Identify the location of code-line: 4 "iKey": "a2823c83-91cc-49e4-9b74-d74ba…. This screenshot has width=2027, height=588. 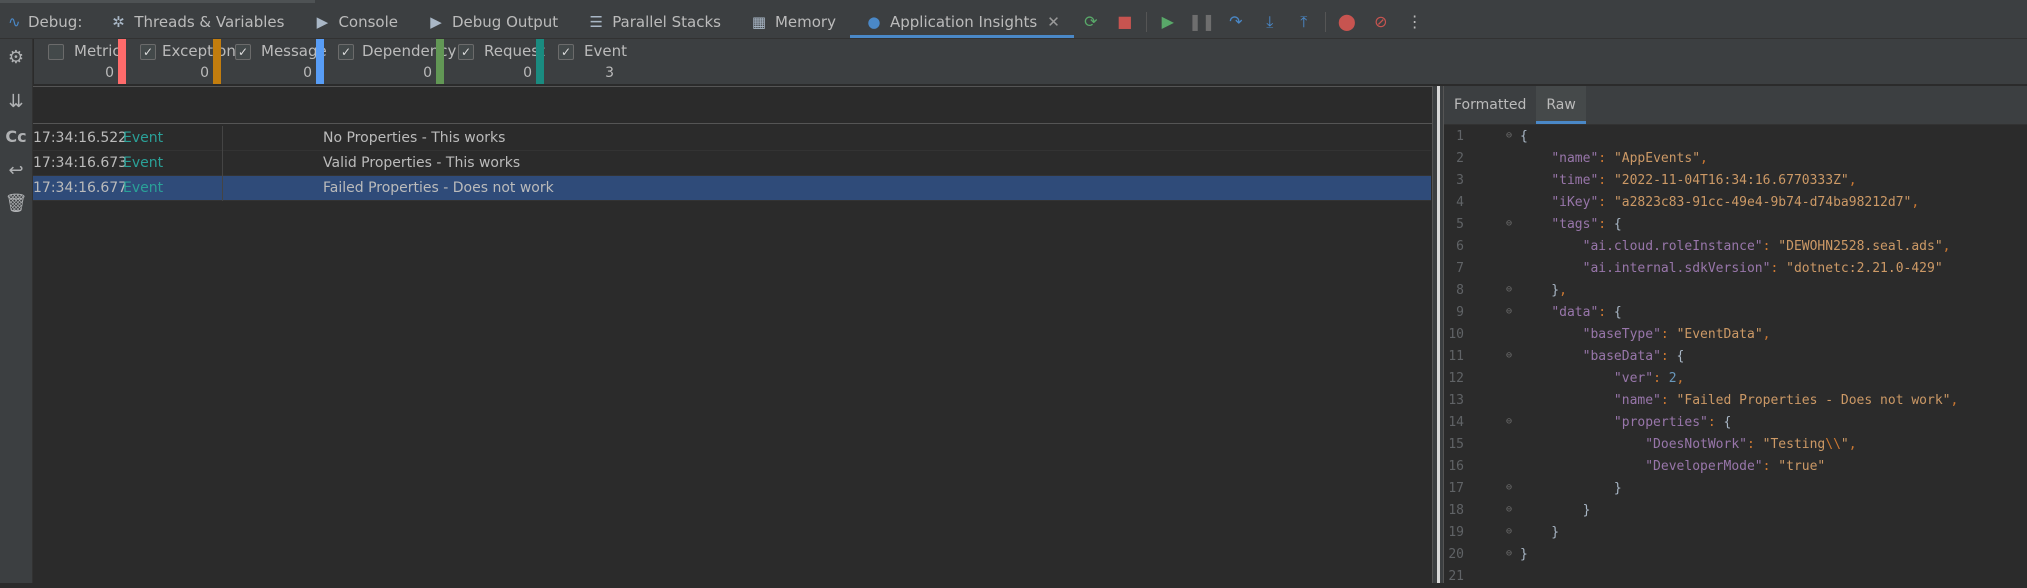
(1735, 203).